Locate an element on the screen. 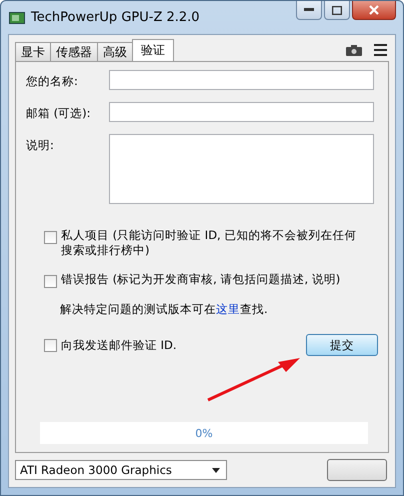  window-title: TechPowerUp GPU-Z 2.2.0 is located at coordinates (115, 17).